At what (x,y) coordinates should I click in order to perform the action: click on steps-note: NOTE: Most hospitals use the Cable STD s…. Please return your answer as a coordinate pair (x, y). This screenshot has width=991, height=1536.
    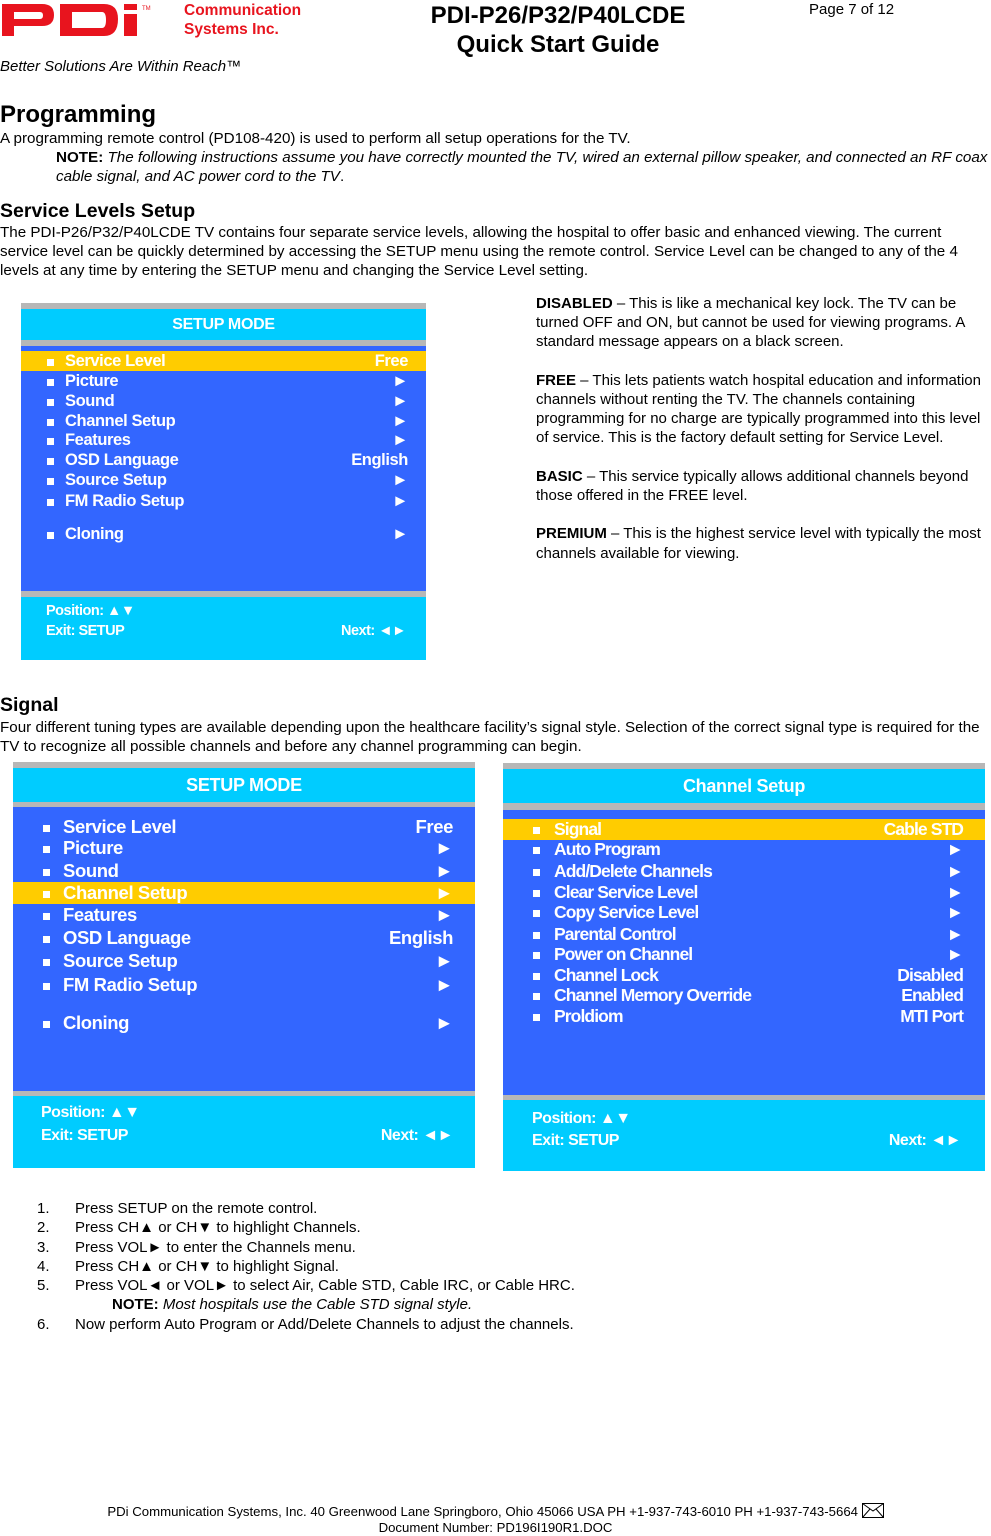
    Looking at the image, I should click on (292, 1305).